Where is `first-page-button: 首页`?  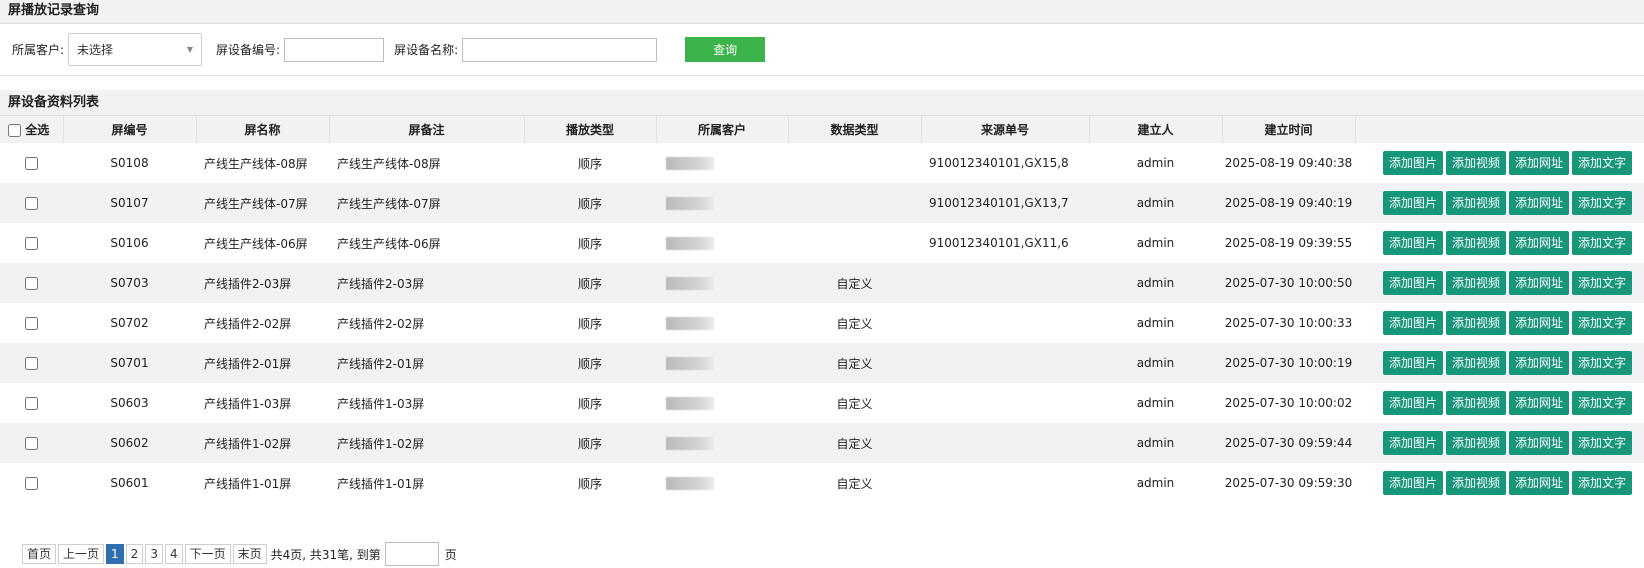 first-page-button: 首页 is located at coordinates (39, 554).